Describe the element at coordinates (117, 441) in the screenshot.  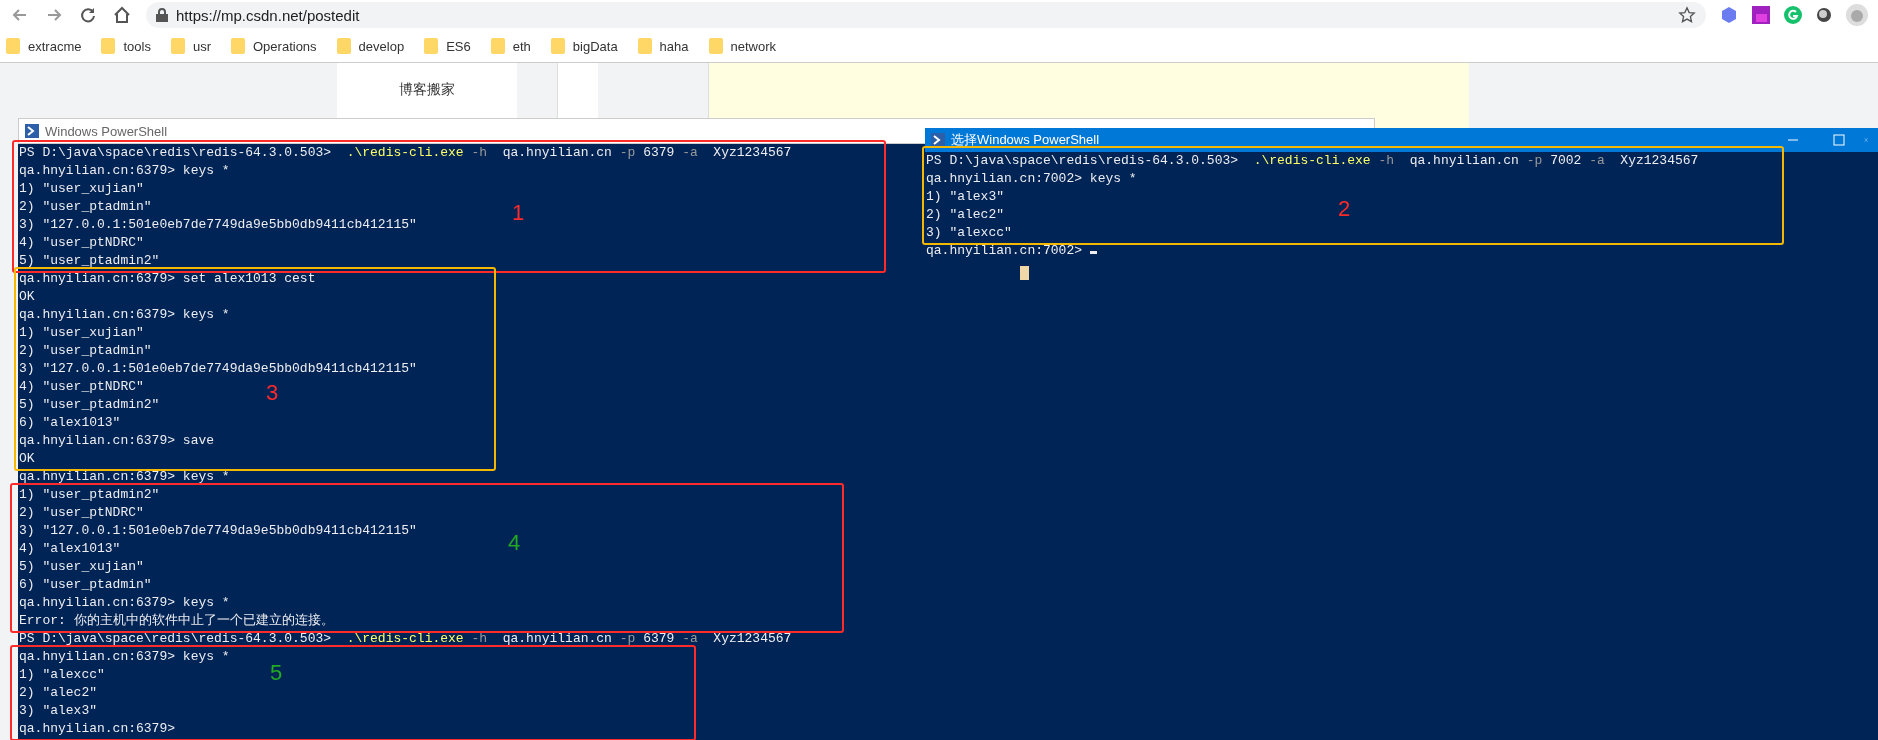
I see `terminal-line: qa.hnyilian.cn:6379> save` at that location.